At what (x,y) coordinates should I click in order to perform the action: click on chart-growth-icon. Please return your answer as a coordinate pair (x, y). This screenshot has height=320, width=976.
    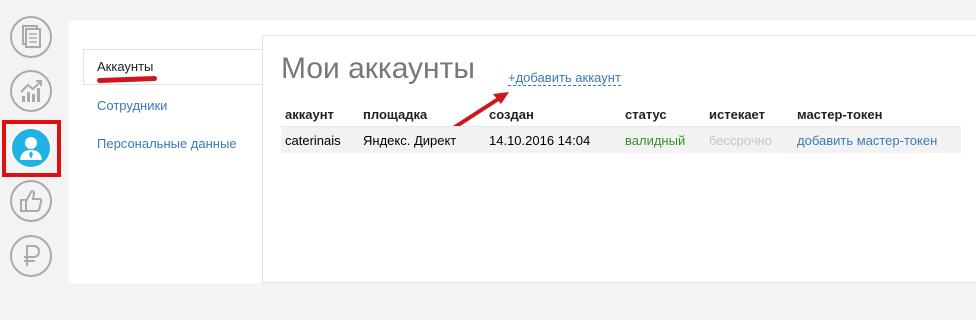
    Looking at the image, I should click on (31, 91).